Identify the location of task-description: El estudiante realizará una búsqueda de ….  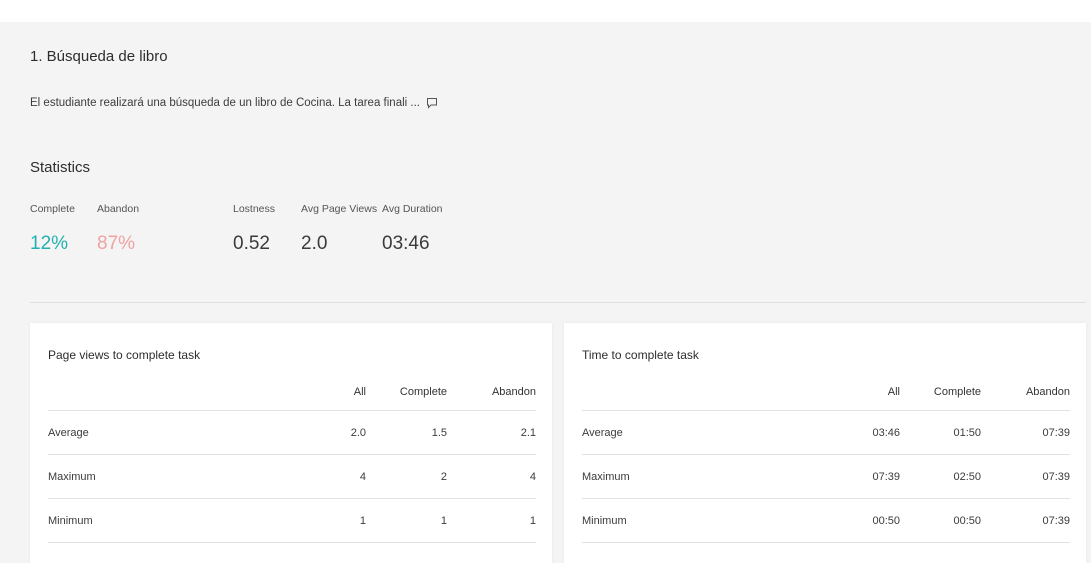
(234, 103).